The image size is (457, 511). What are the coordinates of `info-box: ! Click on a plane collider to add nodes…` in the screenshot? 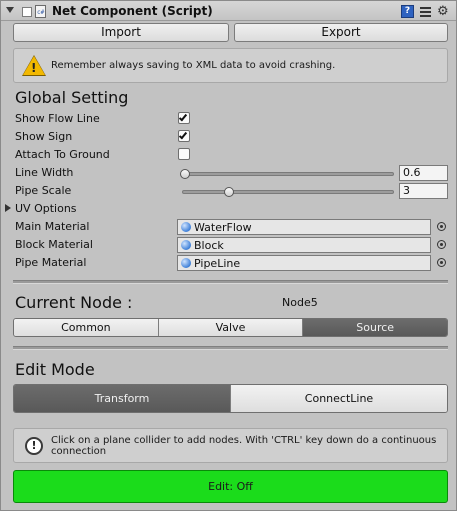 It's located at (230, 445).